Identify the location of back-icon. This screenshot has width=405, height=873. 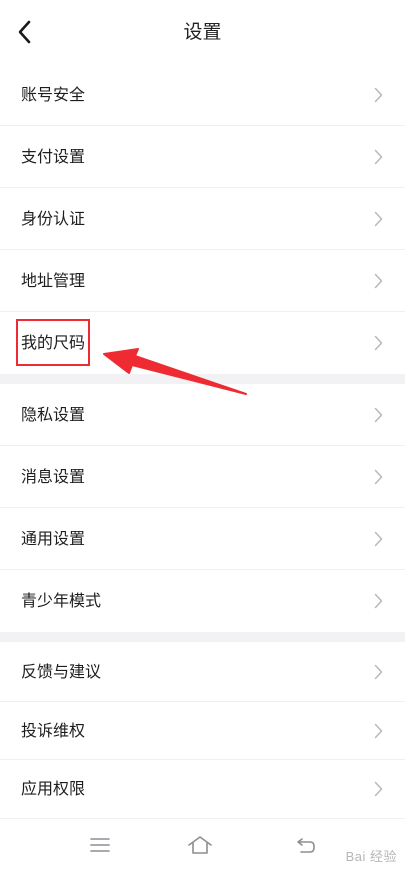
(306, 845).